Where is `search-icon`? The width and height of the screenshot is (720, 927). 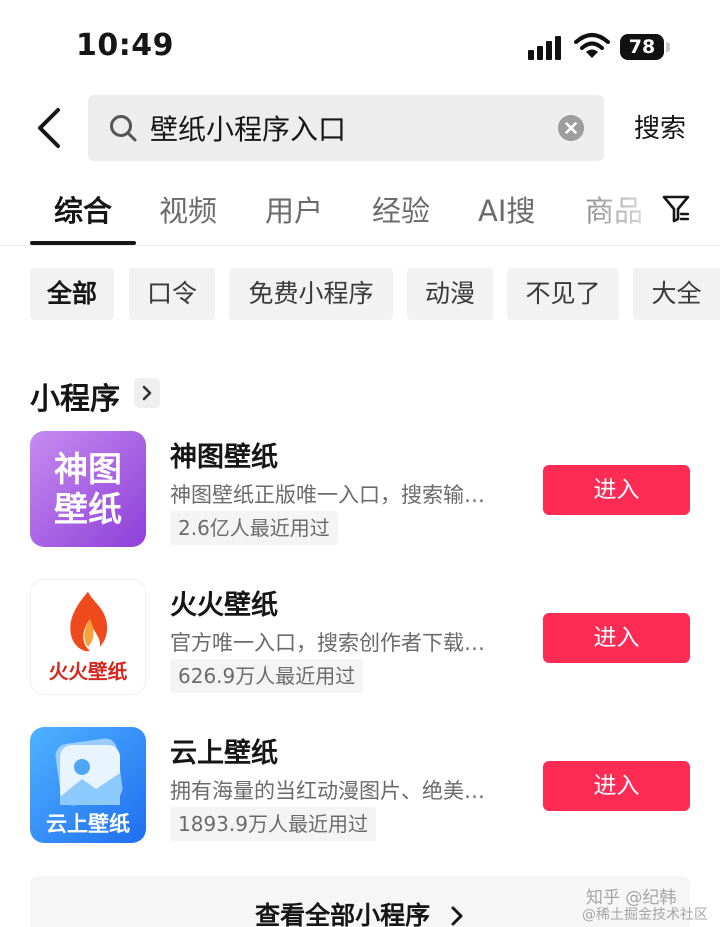
search-icon is located at coordinates (123, 128).